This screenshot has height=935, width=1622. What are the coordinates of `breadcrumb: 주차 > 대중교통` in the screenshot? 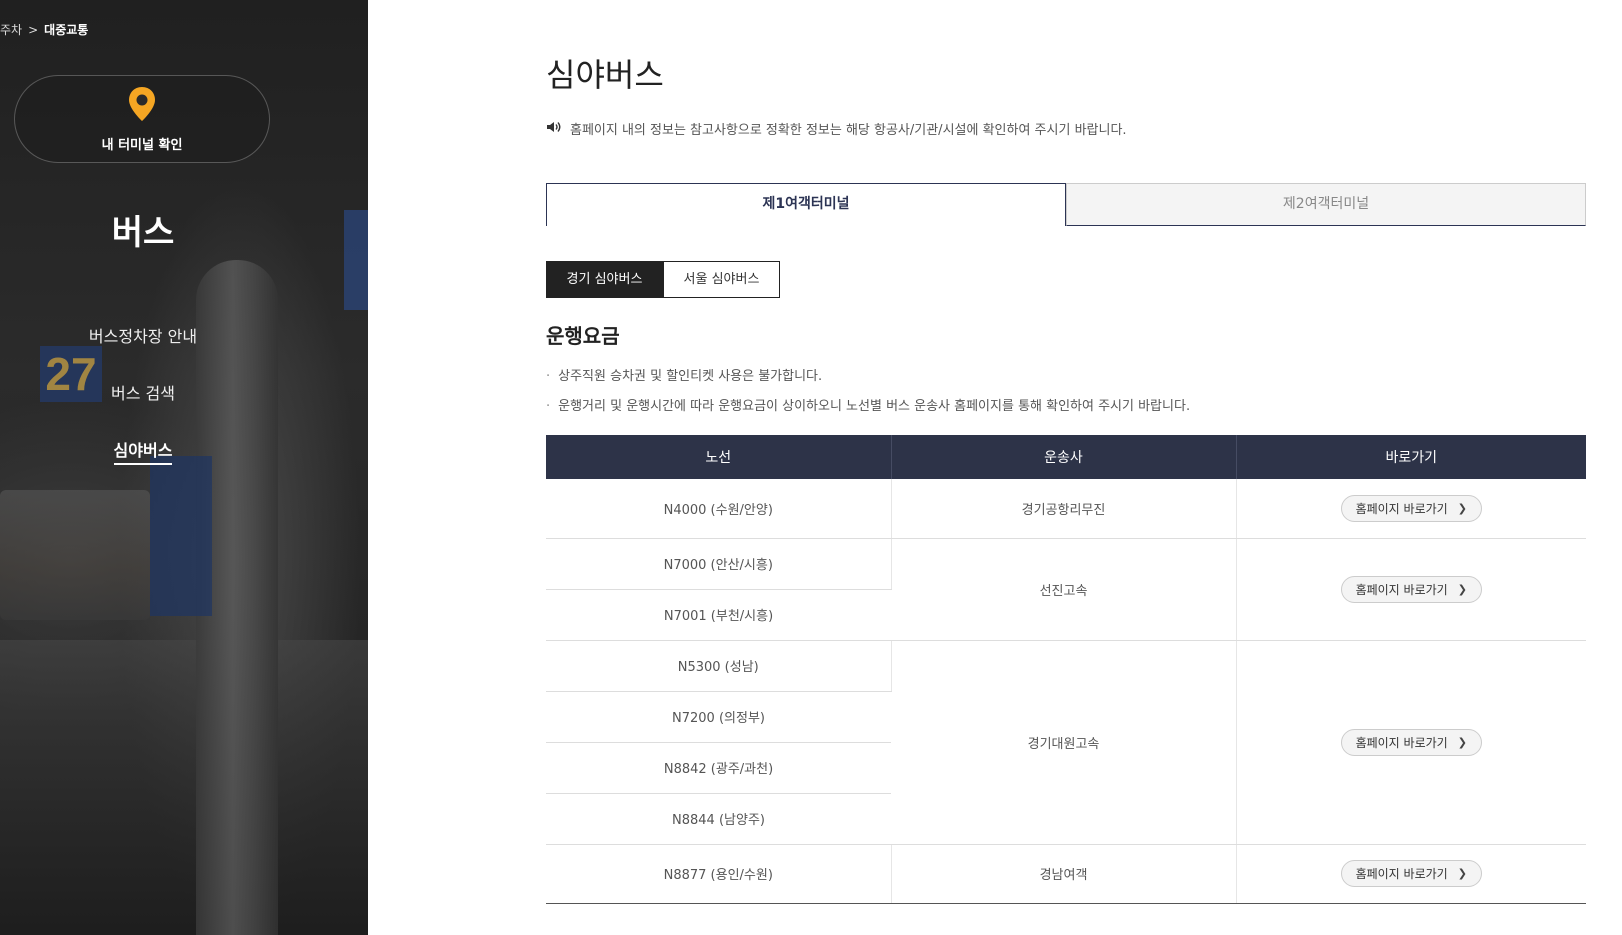 It's located at (44, 29).